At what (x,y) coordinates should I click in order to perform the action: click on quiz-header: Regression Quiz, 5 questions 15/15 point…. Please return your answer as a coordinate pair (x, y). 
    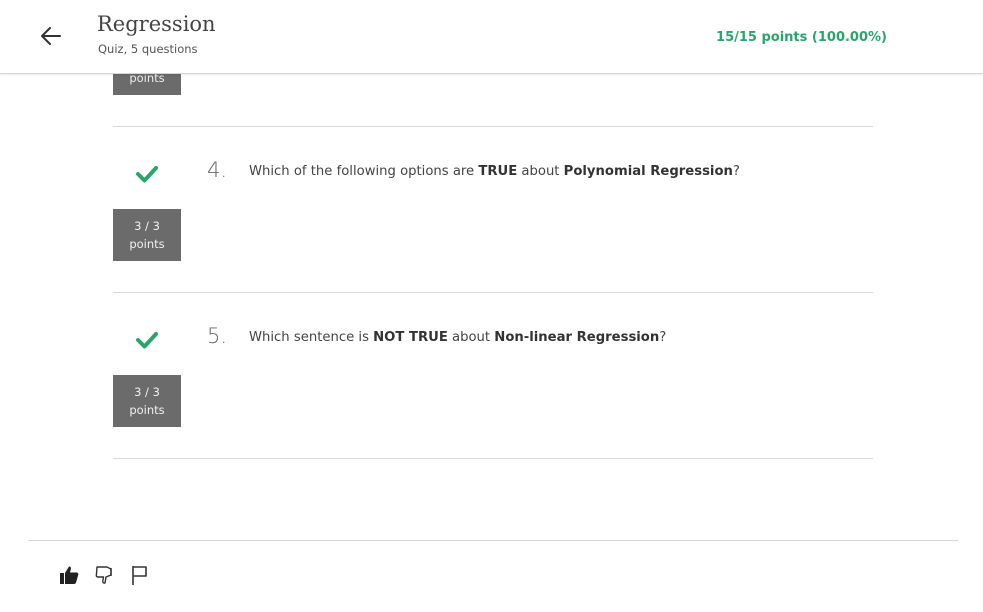
    Looking at the image, I should click on (491, 37).